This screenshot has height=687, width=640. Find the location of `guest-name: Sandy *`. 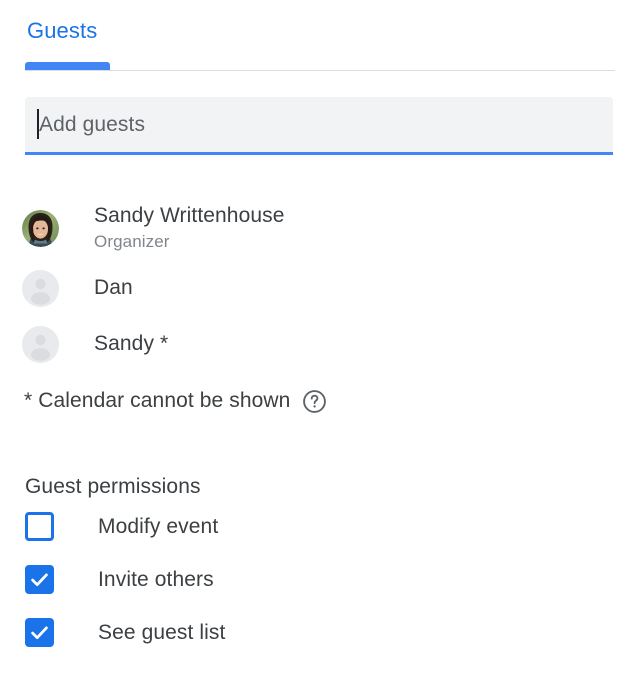

guest-name: Sandy * is located at coordinates (131, 343).